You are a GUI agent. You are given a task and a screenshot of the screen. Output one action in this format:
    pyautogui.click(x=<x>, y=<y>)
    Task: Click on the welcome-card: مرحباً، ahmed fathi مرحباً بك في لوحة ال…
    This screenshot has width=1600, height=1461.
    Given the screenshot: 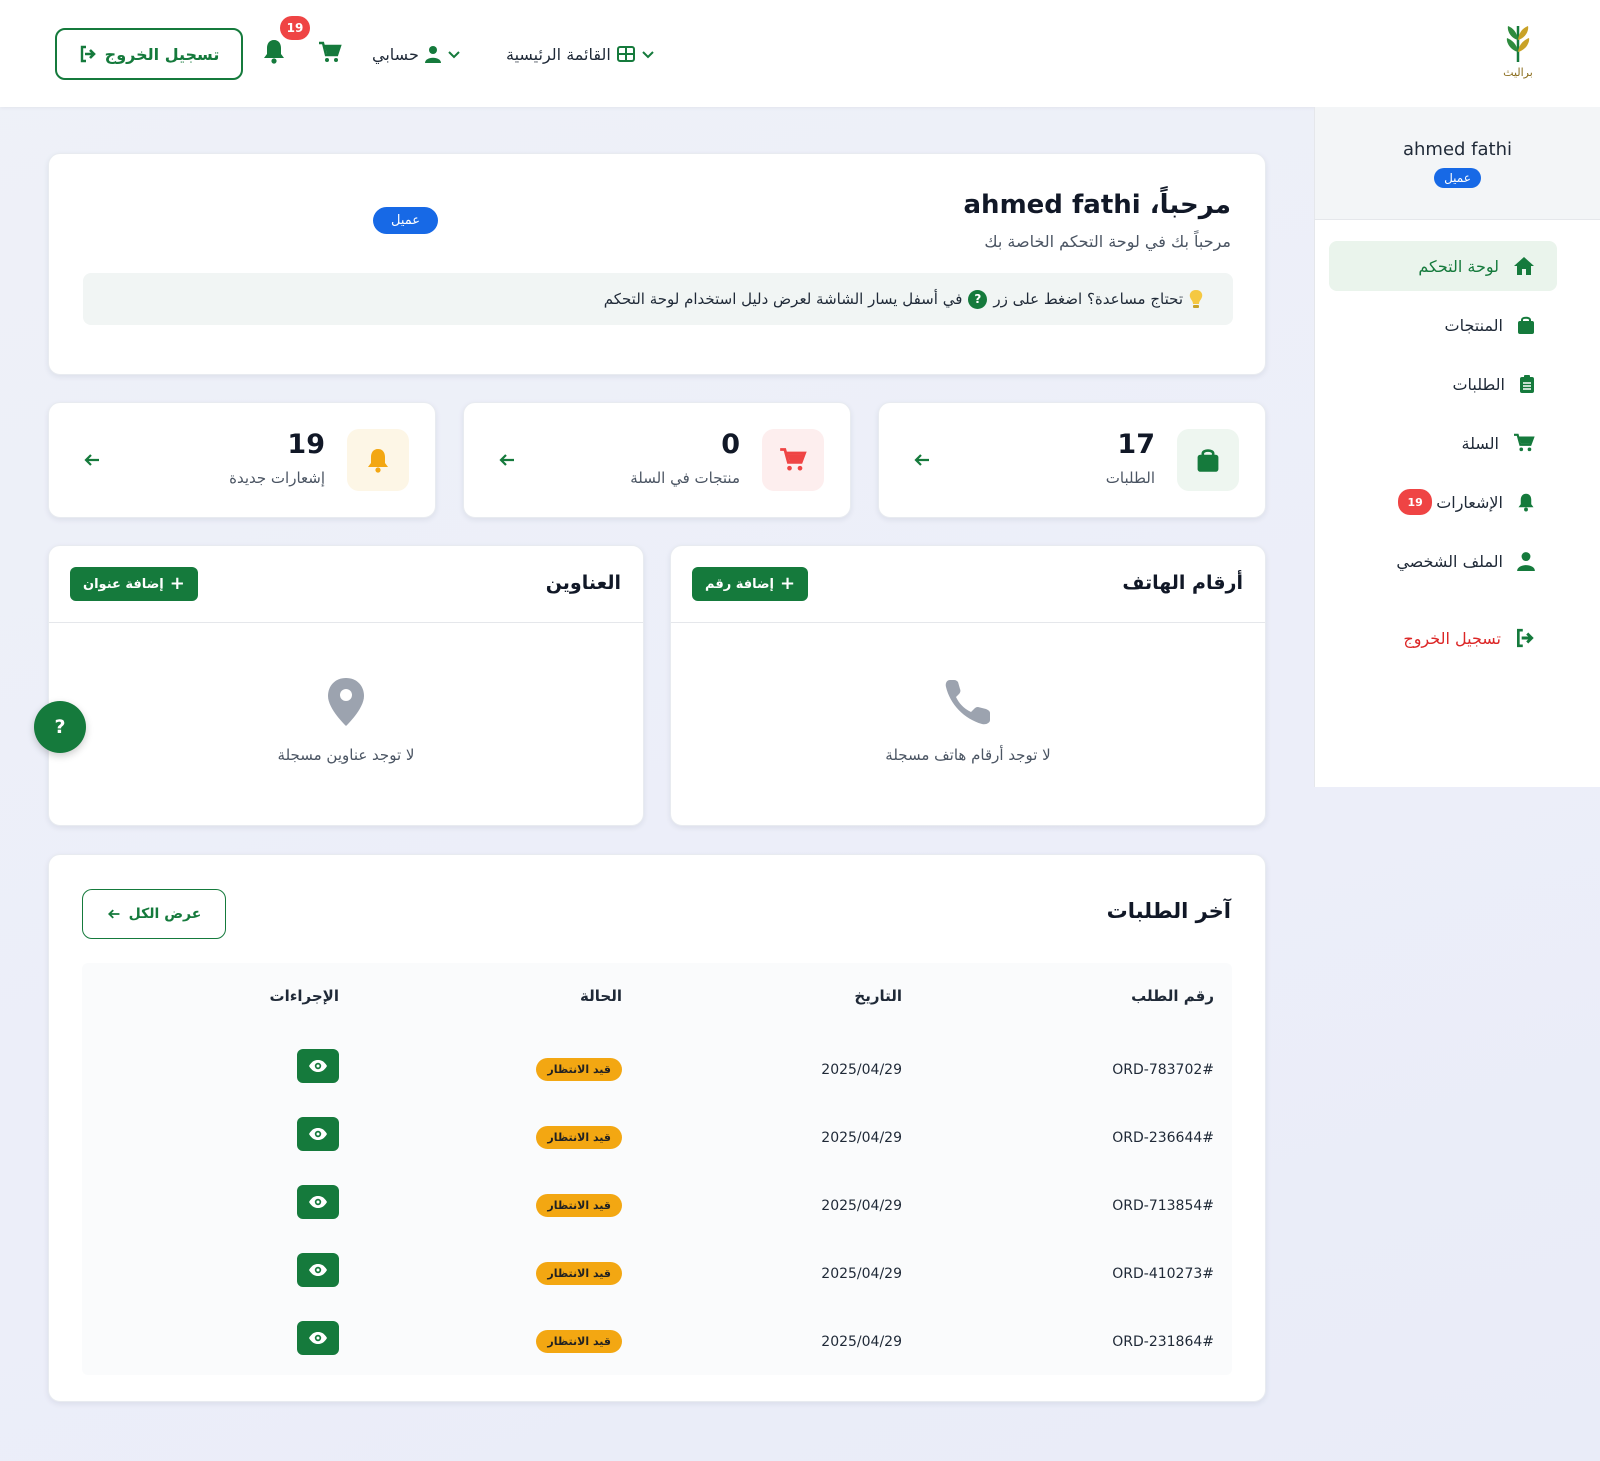 What is the action you would take?
    pyautogui.click(x=657, y=264)
    